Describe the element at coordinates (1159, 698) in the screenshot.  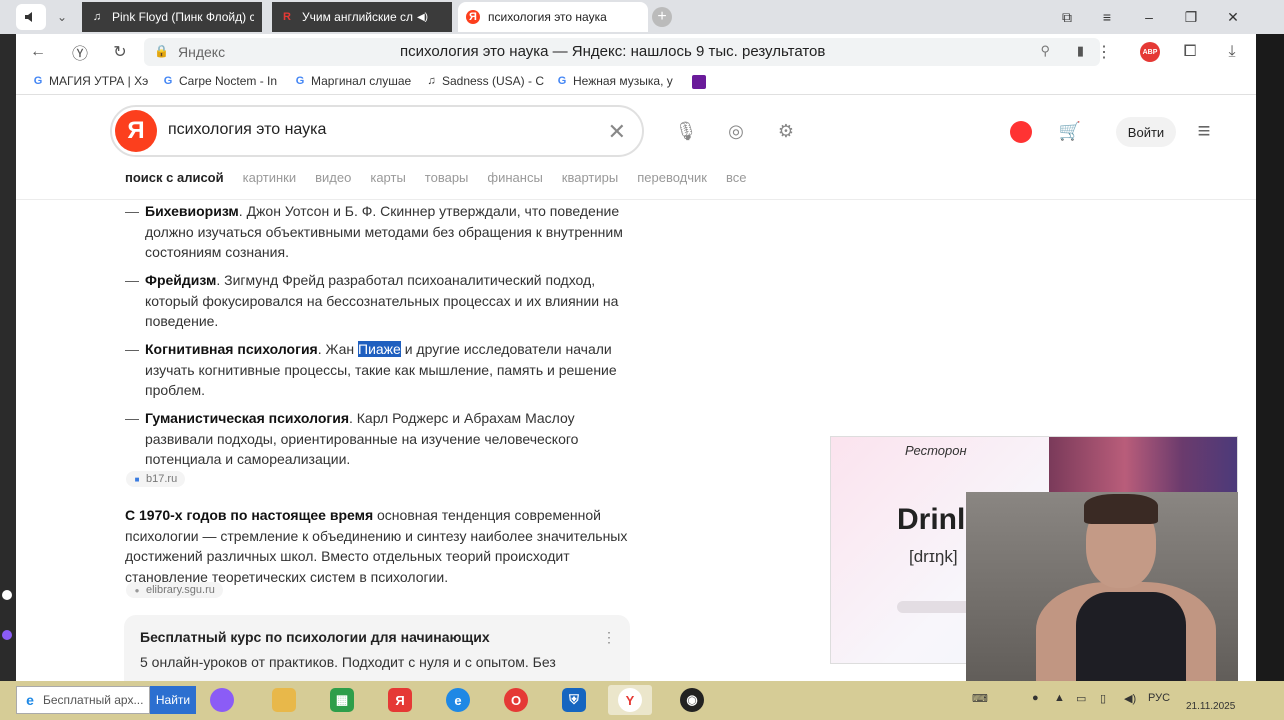
I see `language-indicator: РУС` at that location.